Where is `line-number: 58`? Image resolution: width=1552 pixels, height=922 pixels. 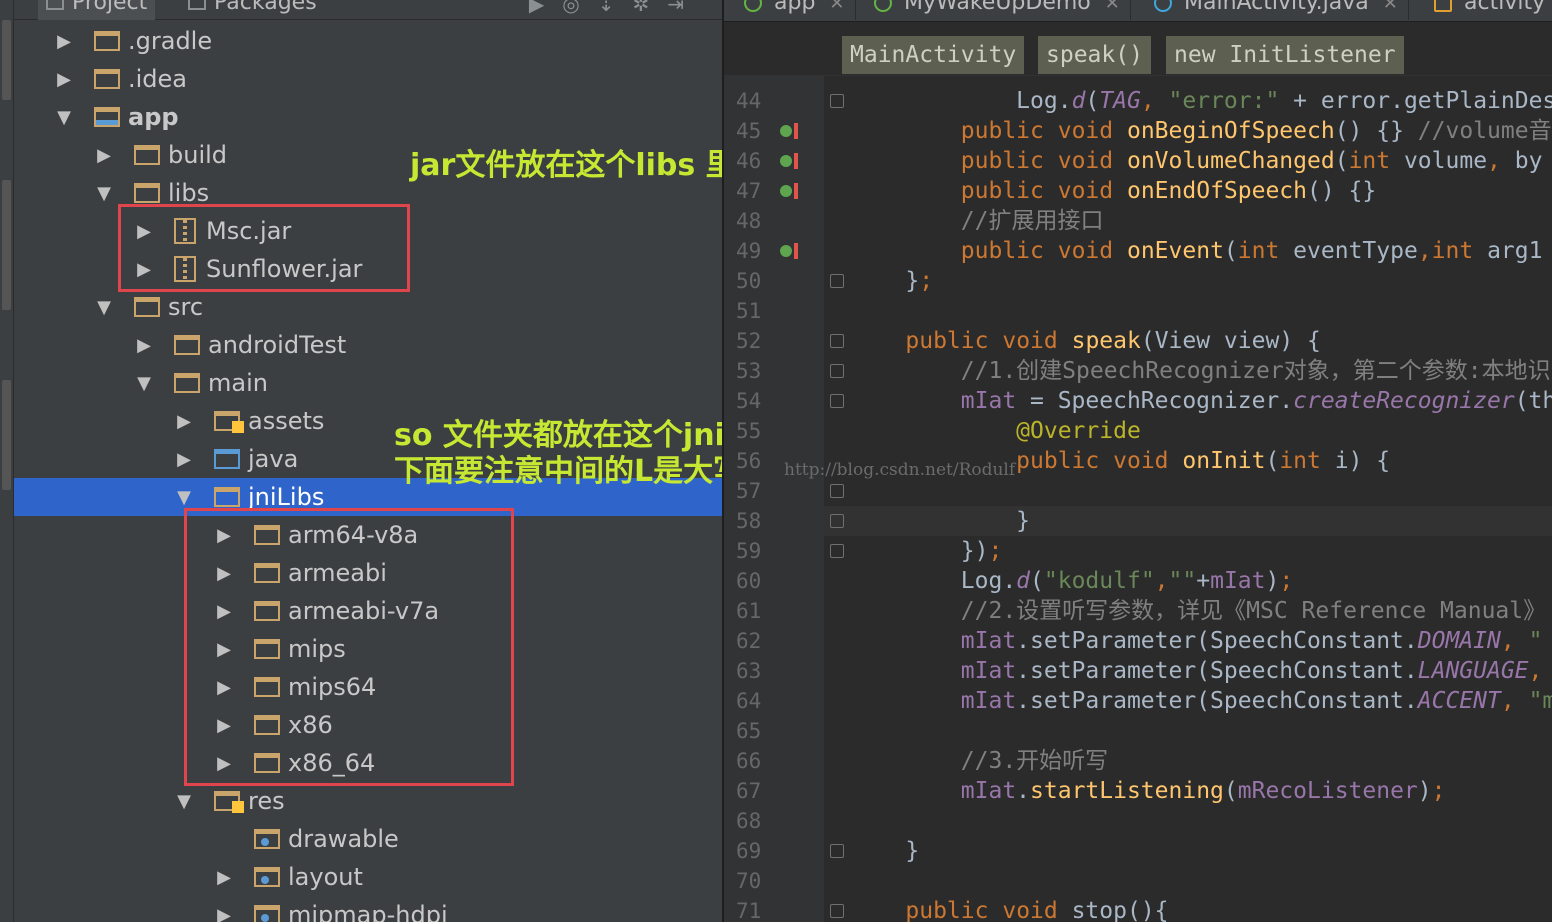 line-number: 58 is located at coordinates (749, 521).